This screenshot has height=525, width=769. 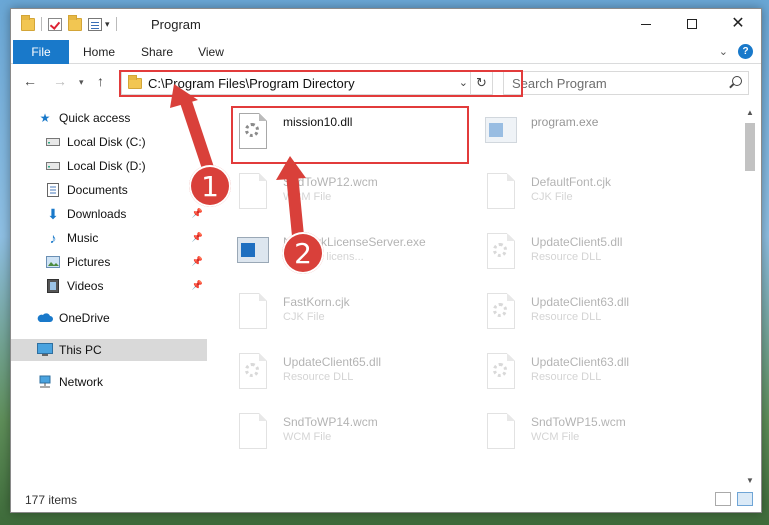 I want to click on search-box, so click(x=626, y=83).